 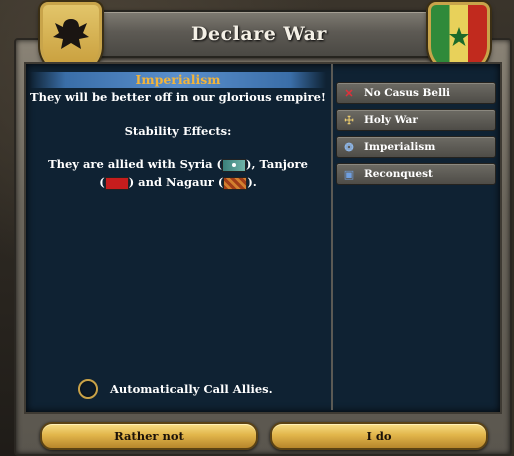 I want to click on title-bar: Declare War, so click(x=259, y=34).